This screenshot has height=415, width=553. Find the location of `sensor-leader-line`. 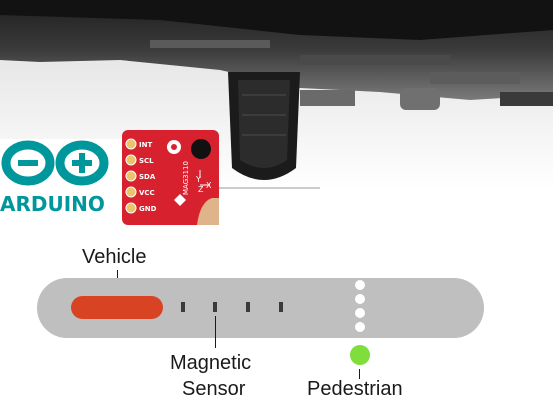

sensor-leader-line is located at coordinates (215, 332).